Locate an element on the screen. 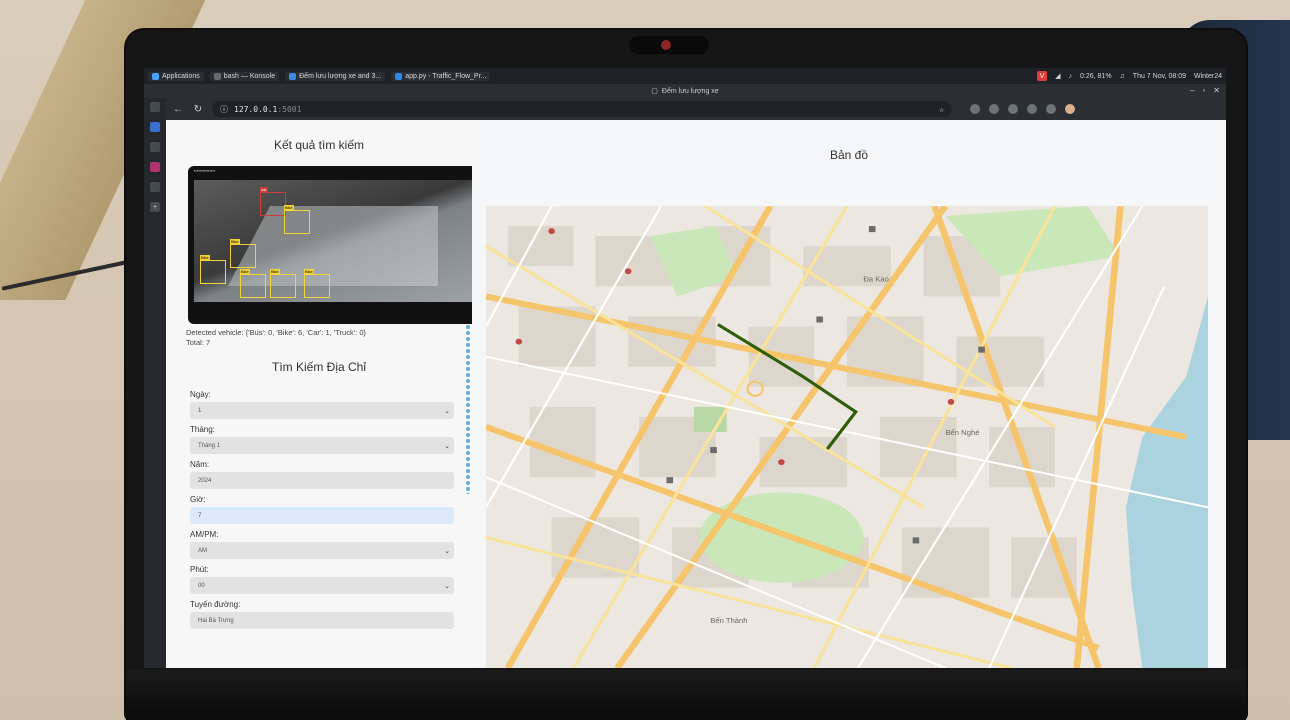 This screenshot has height=720, width=1290. minute-label: Phút: is located at coordinates (199, 569).